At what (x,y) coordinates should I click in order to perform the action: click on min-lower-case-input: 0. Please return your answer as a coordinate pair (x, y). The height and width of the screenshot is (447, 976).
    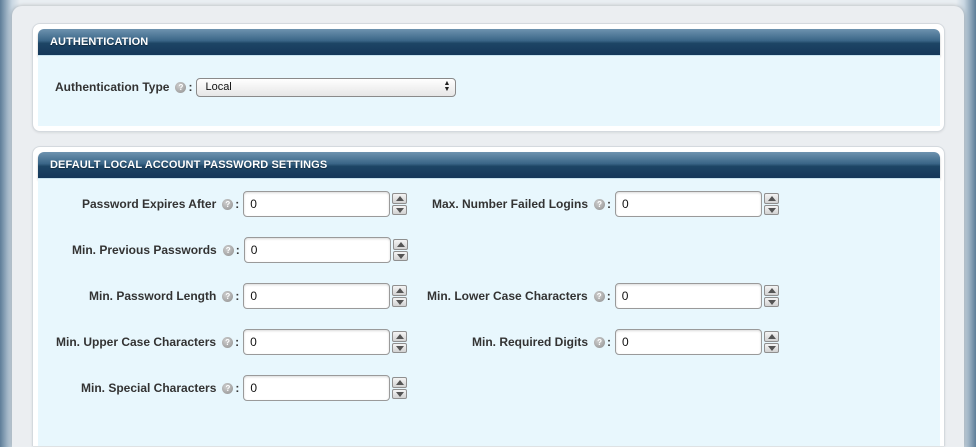
    Looking at the image, I should click on (688, 296).